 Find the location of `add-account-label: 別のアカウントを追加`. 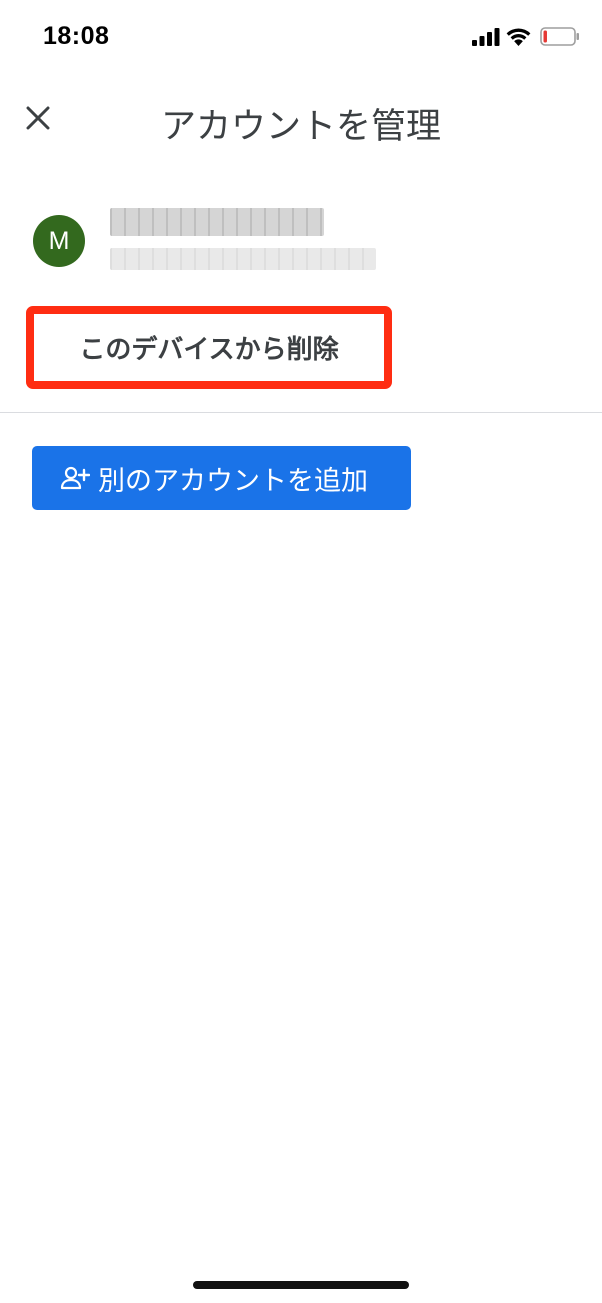

add-account-label: 別のアカウントを追加 is located at coordinates (233, 481).